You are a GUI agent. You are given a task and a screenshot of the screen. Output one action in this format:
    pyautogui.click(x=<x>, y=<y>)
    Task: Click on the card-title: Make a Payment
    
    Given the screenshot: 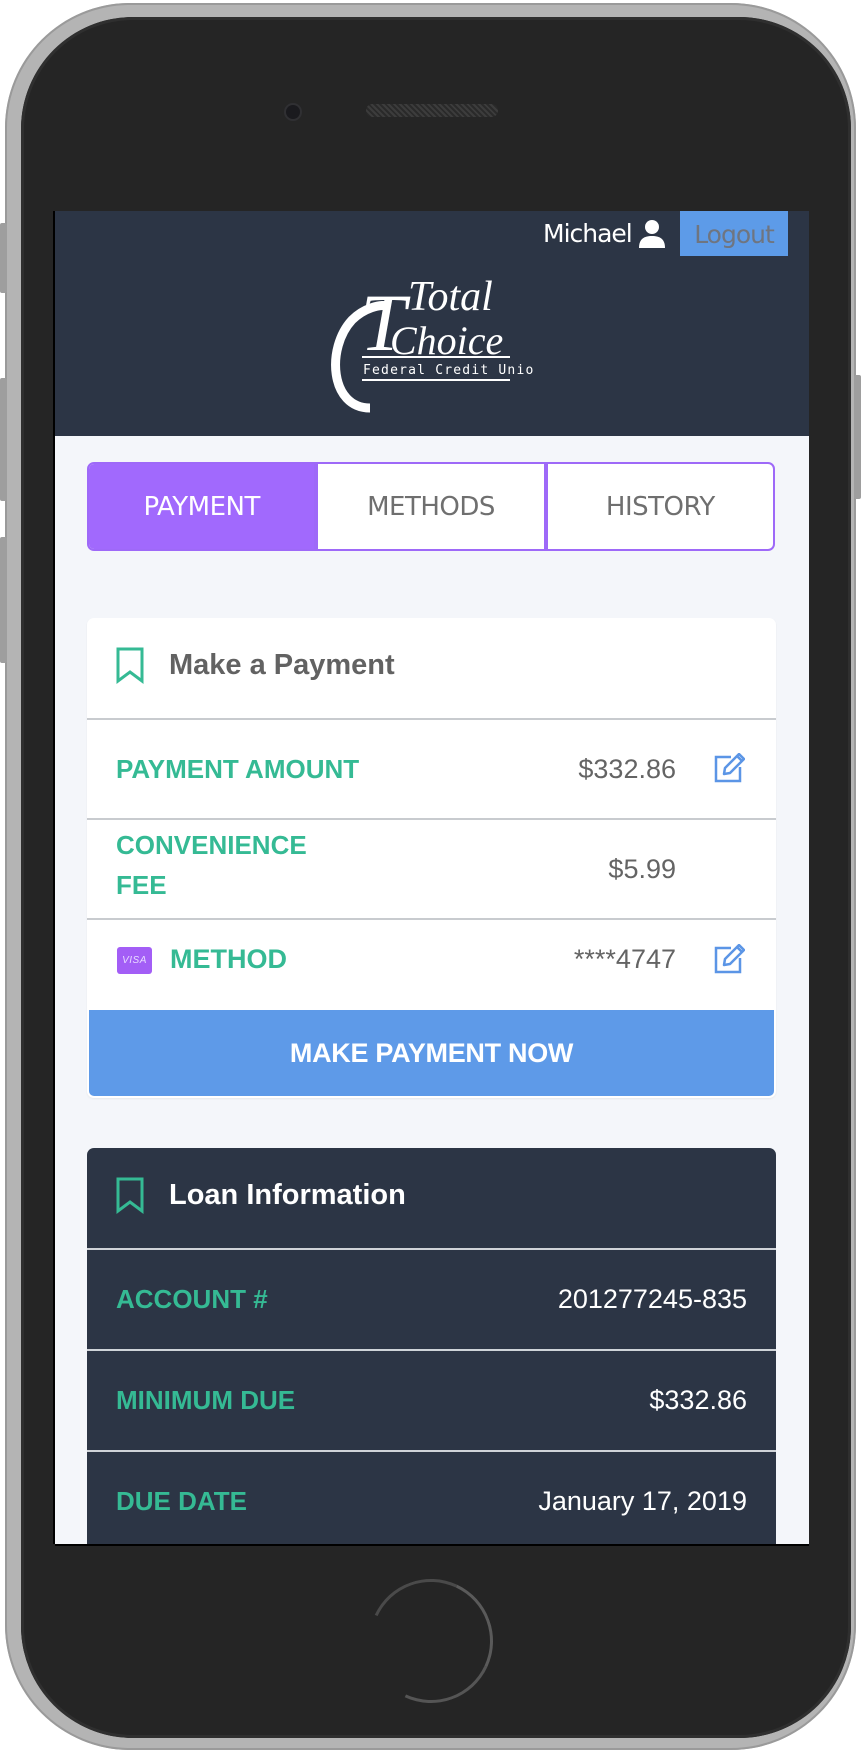 What is the action you would take?
    pyautogui.click(x=282, y=665)
    